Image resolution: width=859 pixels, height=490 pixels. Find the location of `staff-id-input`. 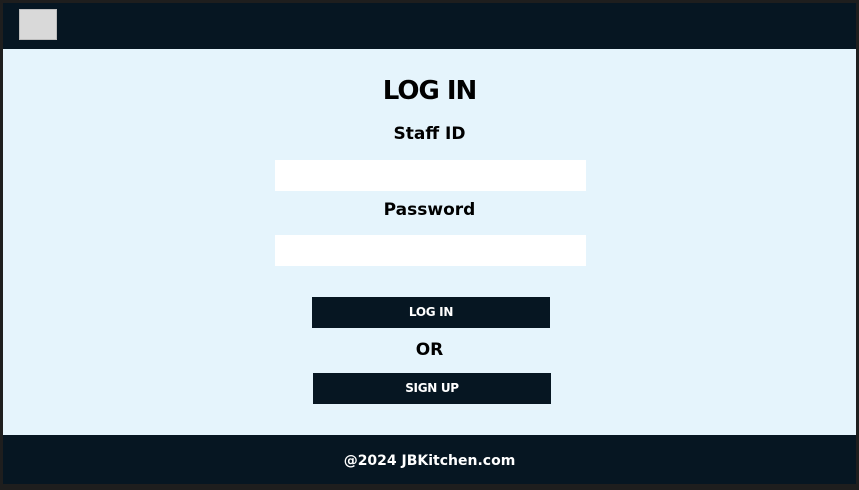

staff-id-input is located at coordinates (430, 175).